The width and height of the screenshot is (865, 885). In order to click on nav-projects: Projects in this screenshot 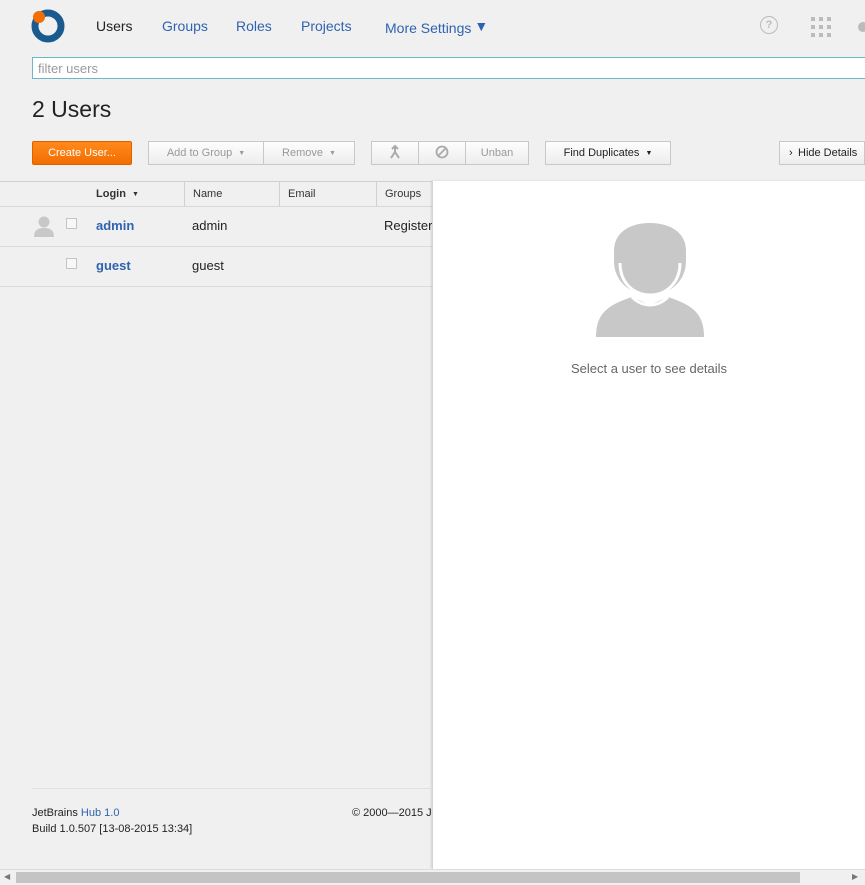, I will do `click(326, 26)`.